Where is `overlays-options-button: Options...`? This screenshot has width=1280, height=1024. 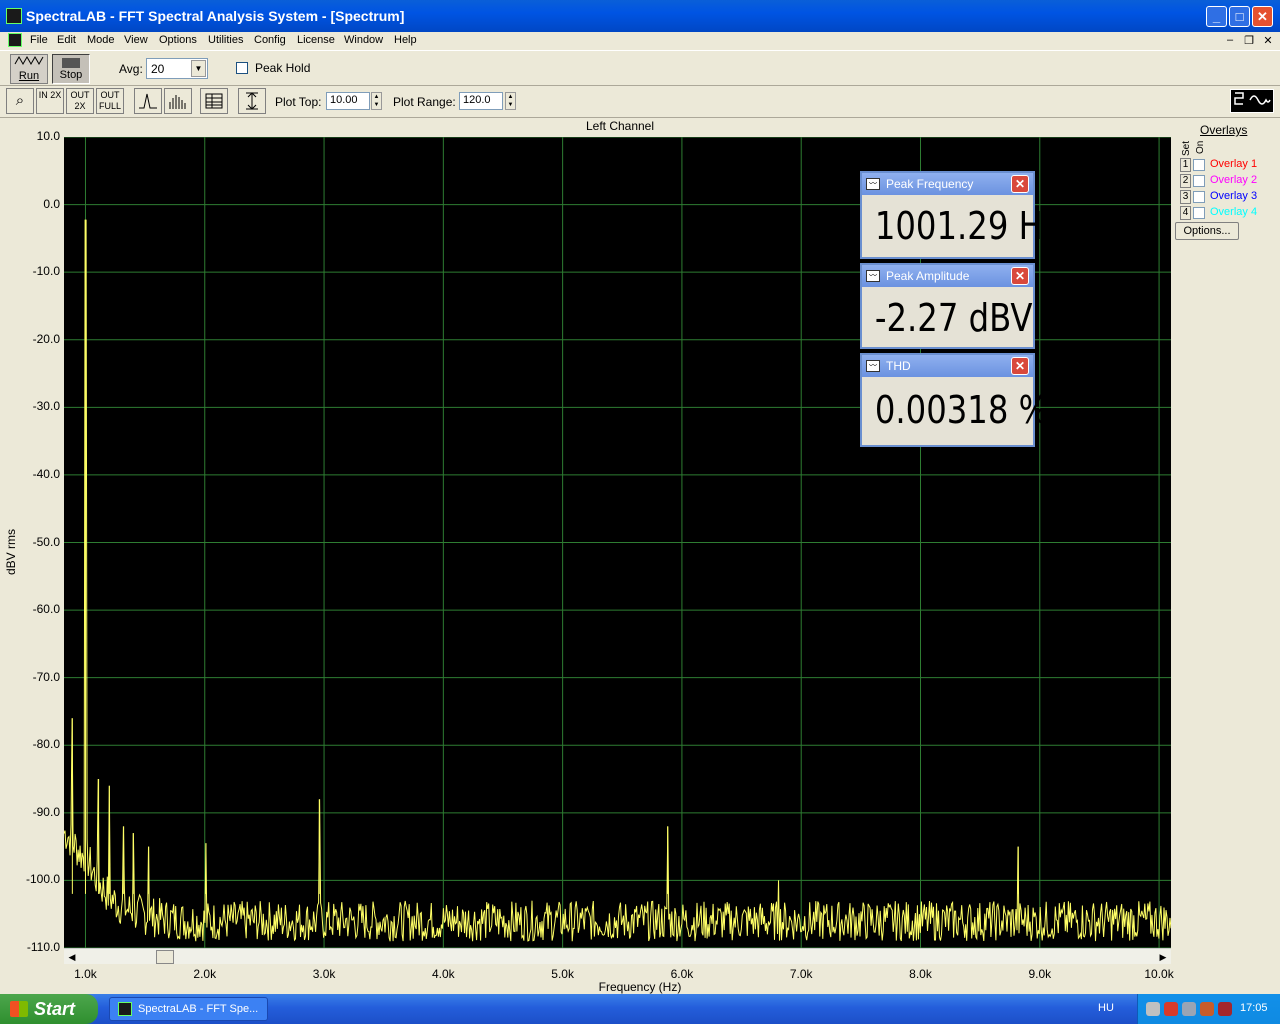 overlays-options-button: Options... is located at coordinates (1207, 231).